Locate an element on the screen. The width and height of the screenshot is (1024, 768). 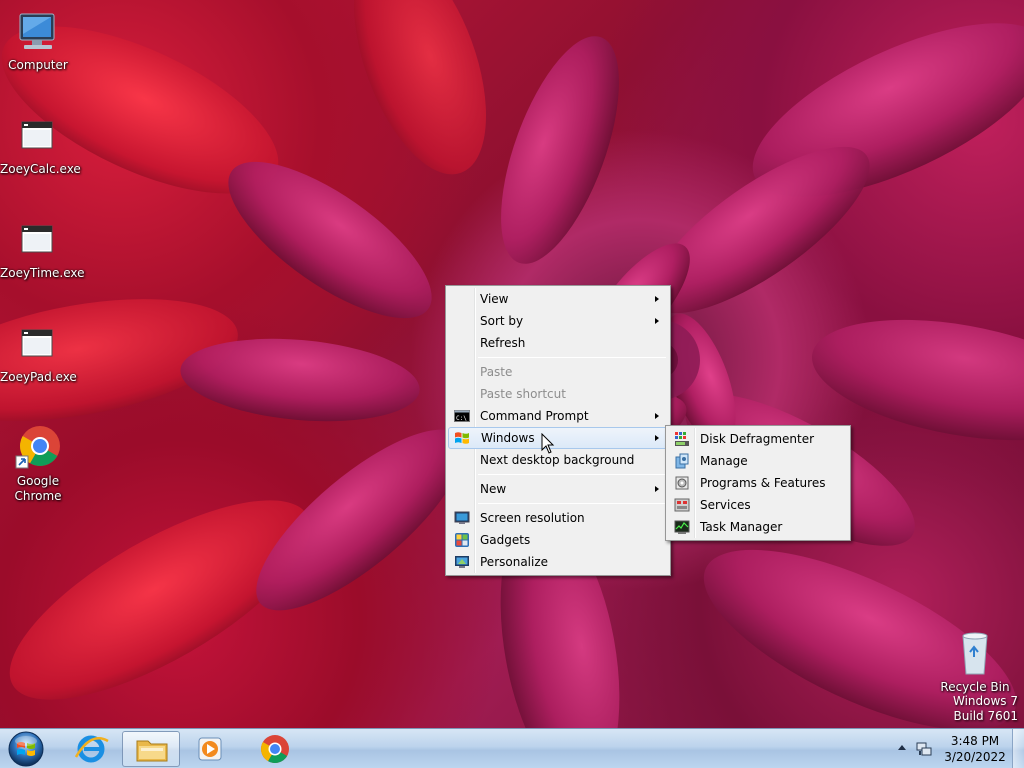
submenu-item-disk-defragmenter: Disk Defragmenter is located at coordinates (758, 439).